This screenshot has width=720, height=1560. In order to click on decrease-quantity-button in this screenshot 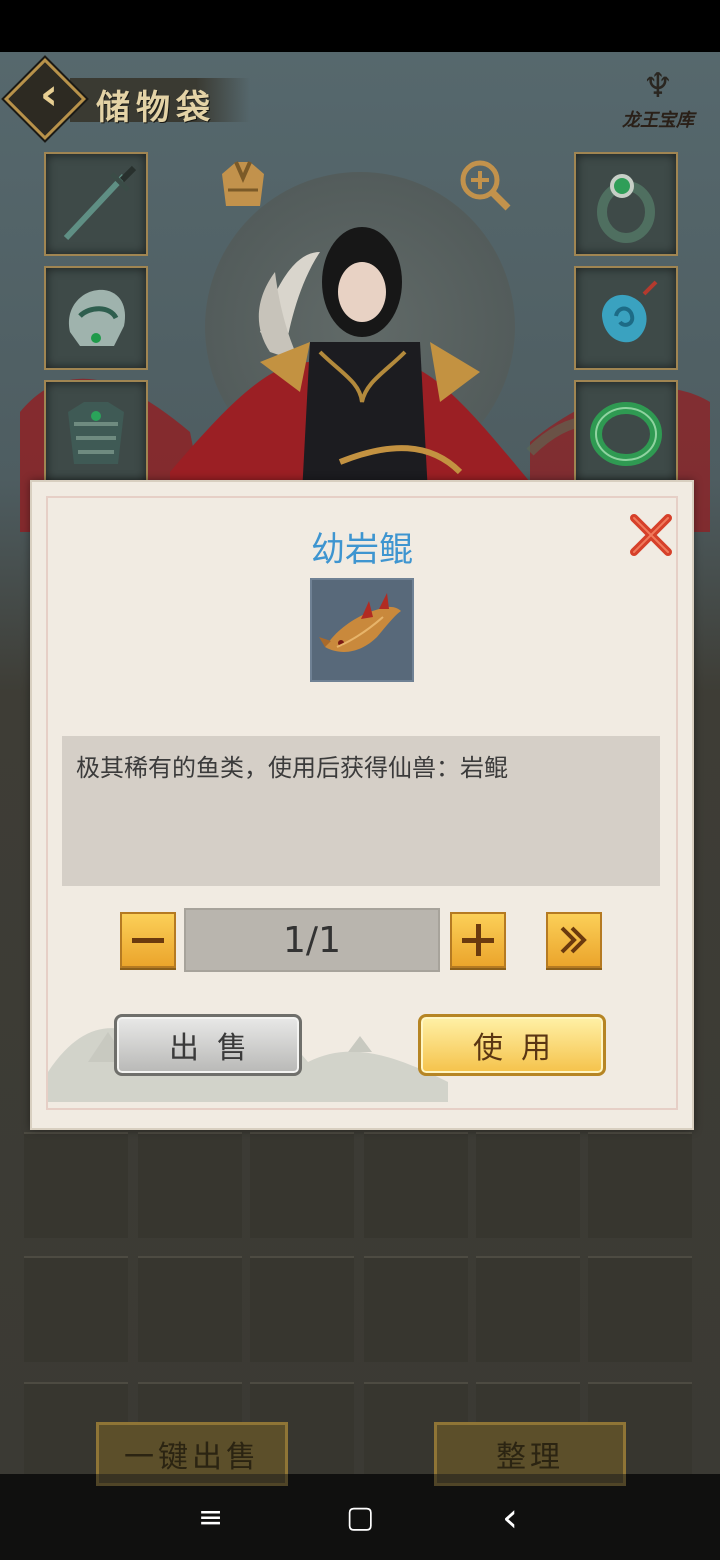, I will do `click(148, 940)`.